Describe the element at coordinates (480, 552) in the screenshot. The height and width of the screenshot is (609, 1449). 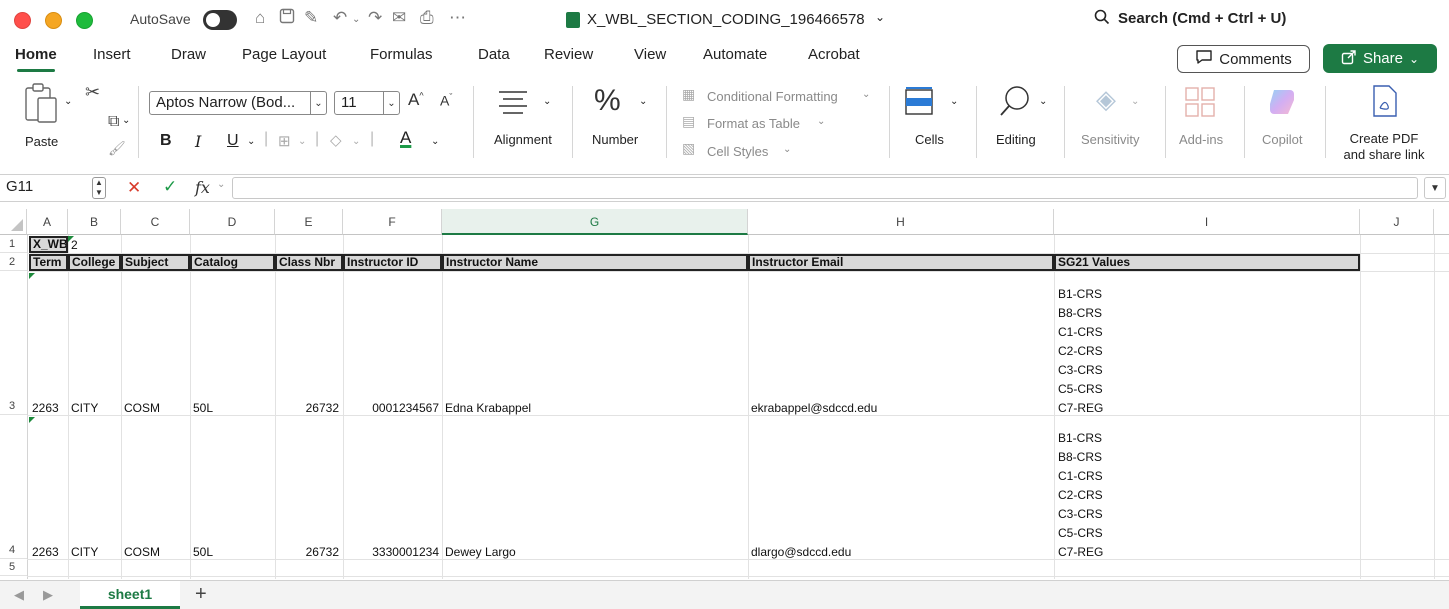
I see `cell-instructor-name: Dewey Largo` at that location.